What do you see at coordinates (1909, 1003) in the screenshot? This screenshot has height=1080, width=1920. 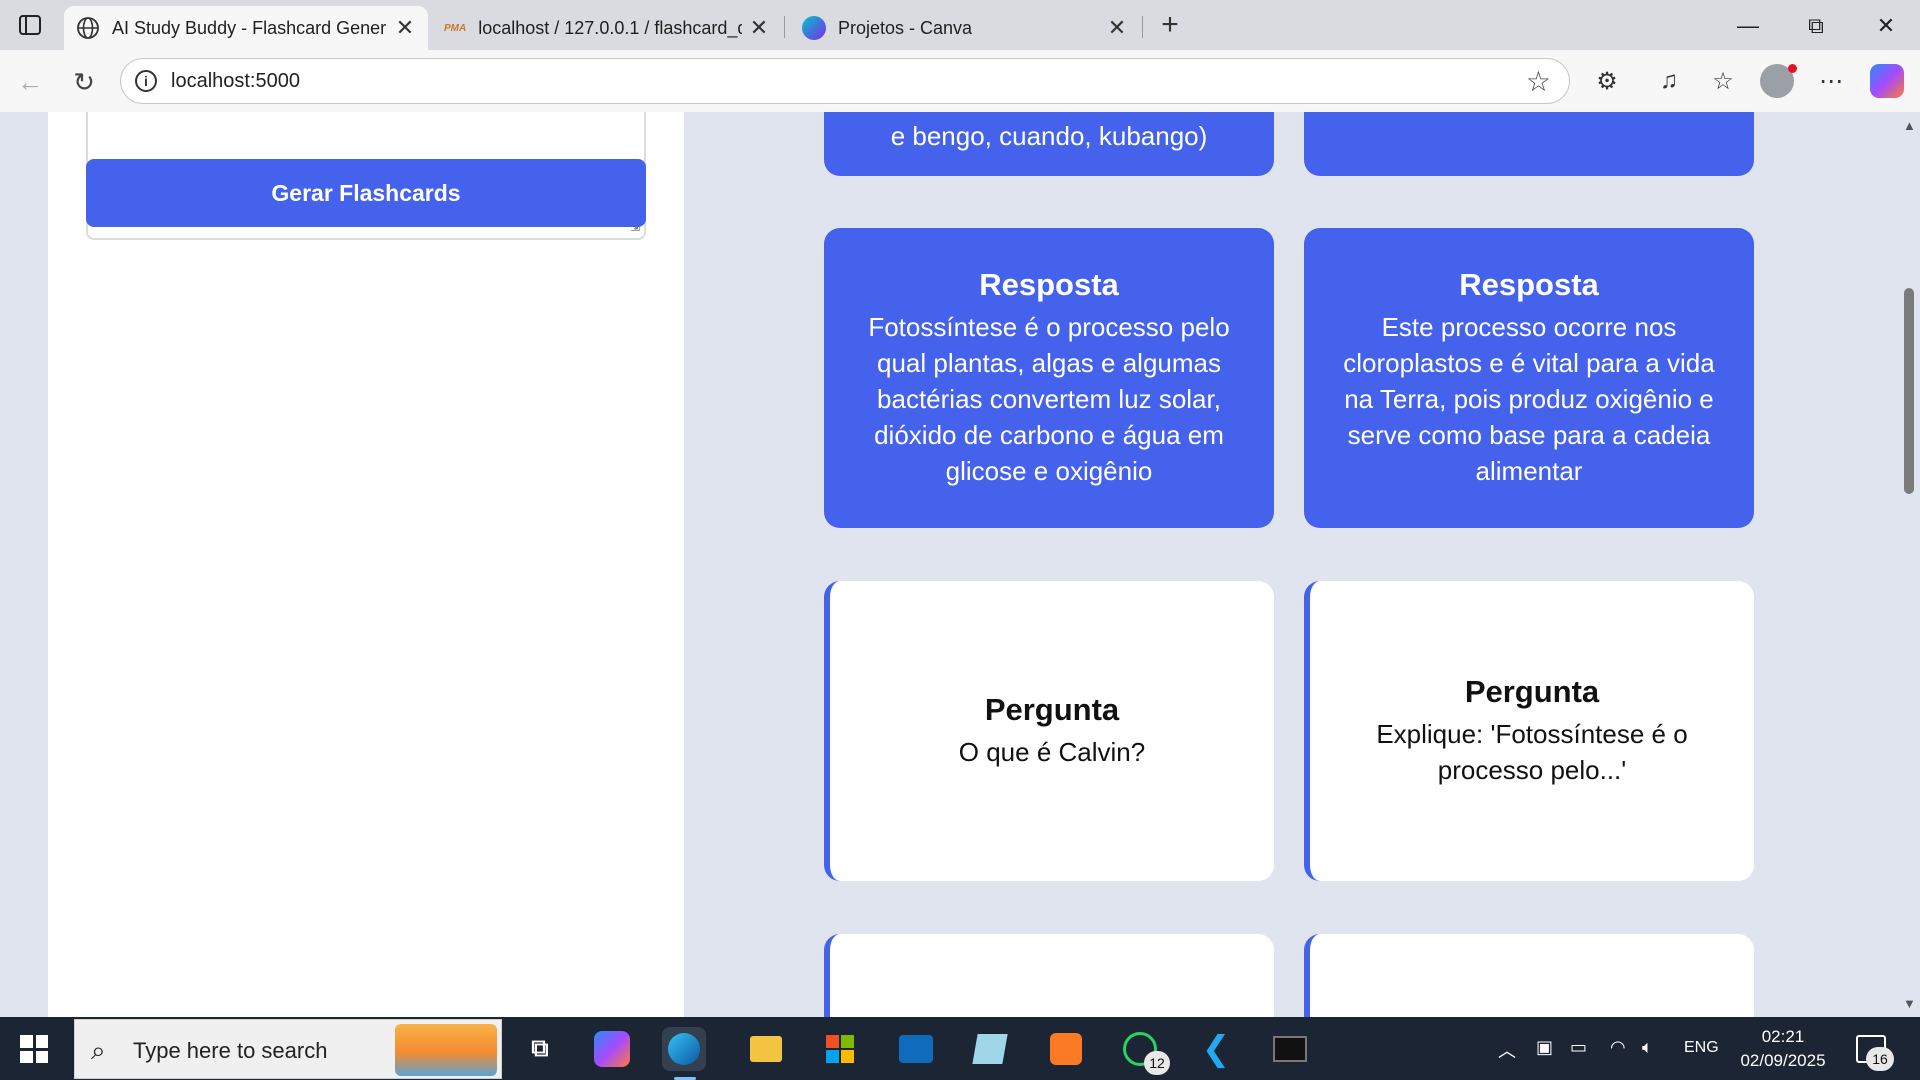 I see `scroll-down-icon: ▼` at bounding box center [1909, 1003].